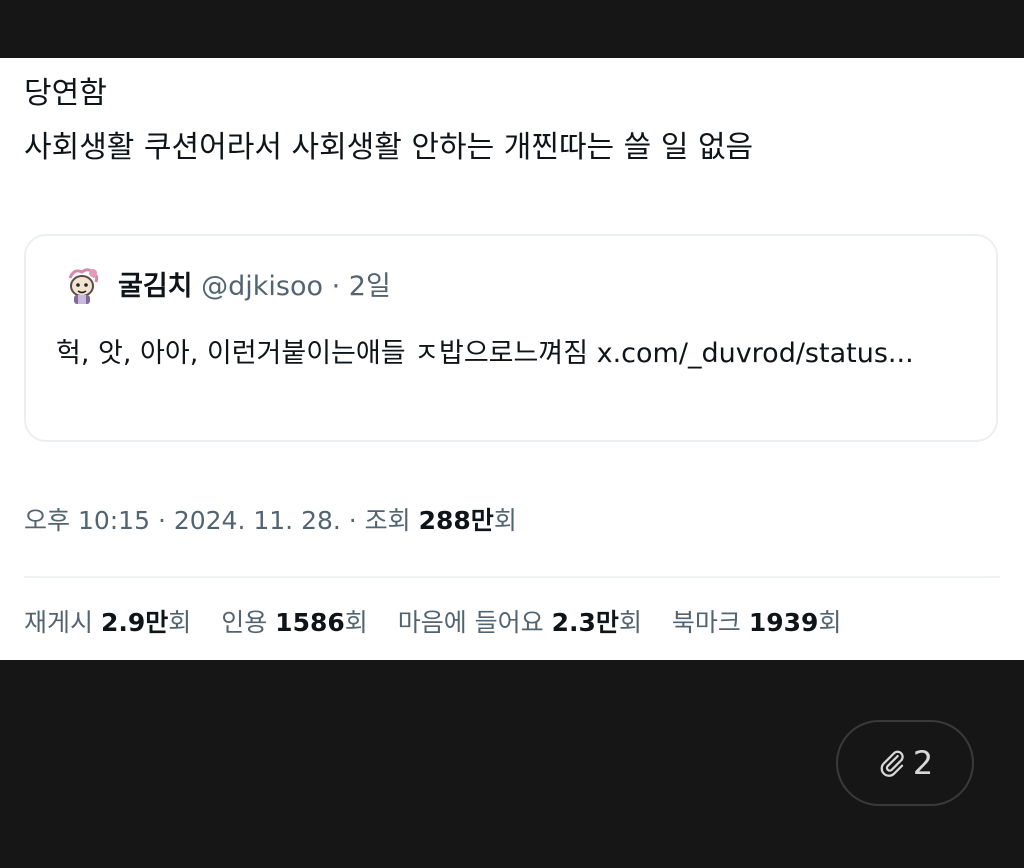 This screenshot has width=1024, height=868. What do you see at coordinates (830, 622) in the screenshot?
I see `bookmarks-suffix: 회` at bounding box center [830, 622].